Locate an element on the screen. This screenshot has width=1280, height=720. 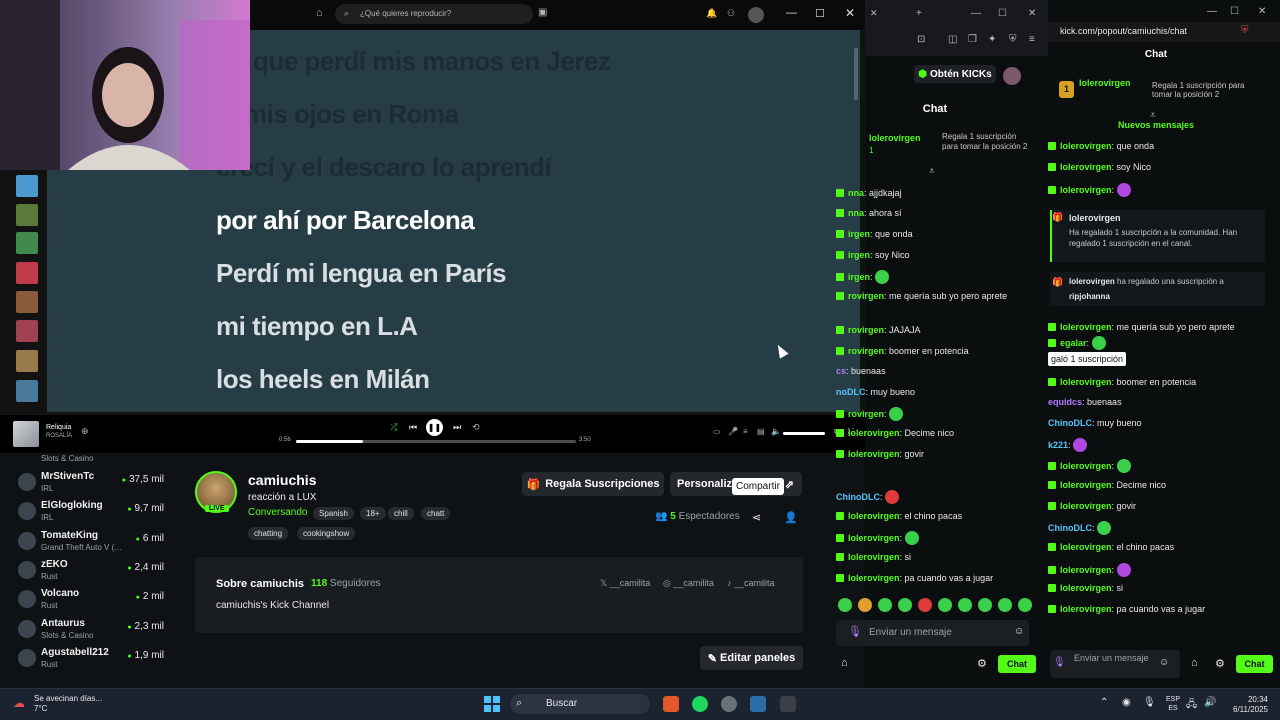
mic-tray-icon: 🎙 is located at coordinates (1149, 702).